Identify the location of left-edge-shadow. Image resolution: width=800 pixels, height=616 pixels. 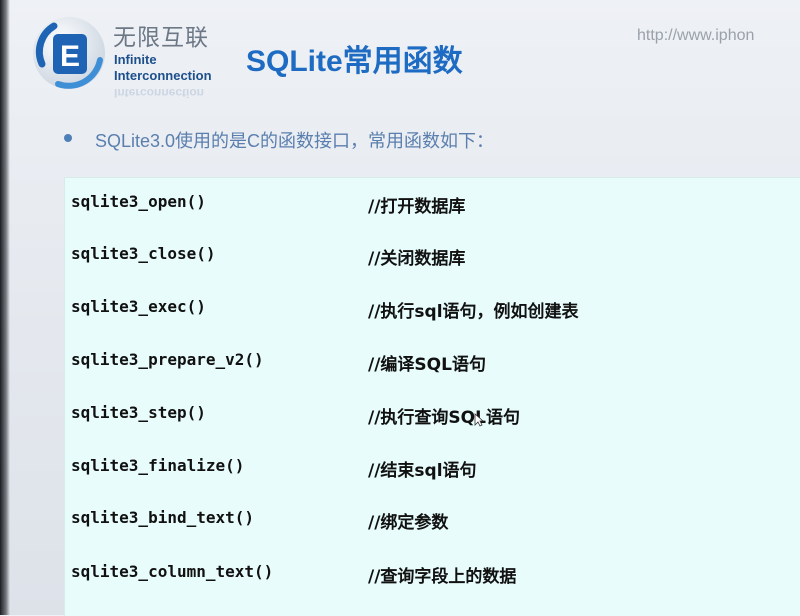
(5, 307).